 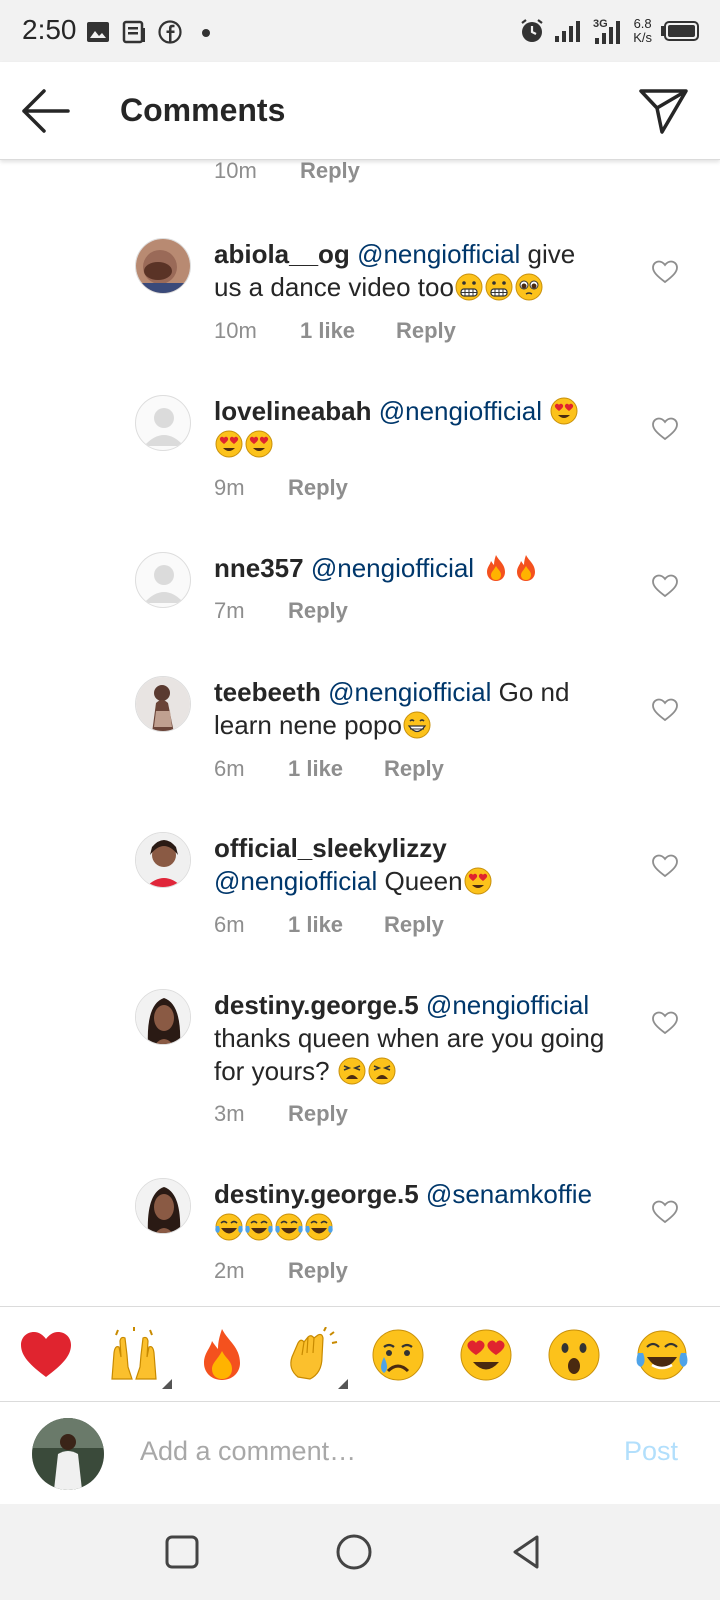 What do you see at coordinates (281, 488) in the screenshot?
I see `comment-meta: 9m Reply` at bounding box center [281, 488].